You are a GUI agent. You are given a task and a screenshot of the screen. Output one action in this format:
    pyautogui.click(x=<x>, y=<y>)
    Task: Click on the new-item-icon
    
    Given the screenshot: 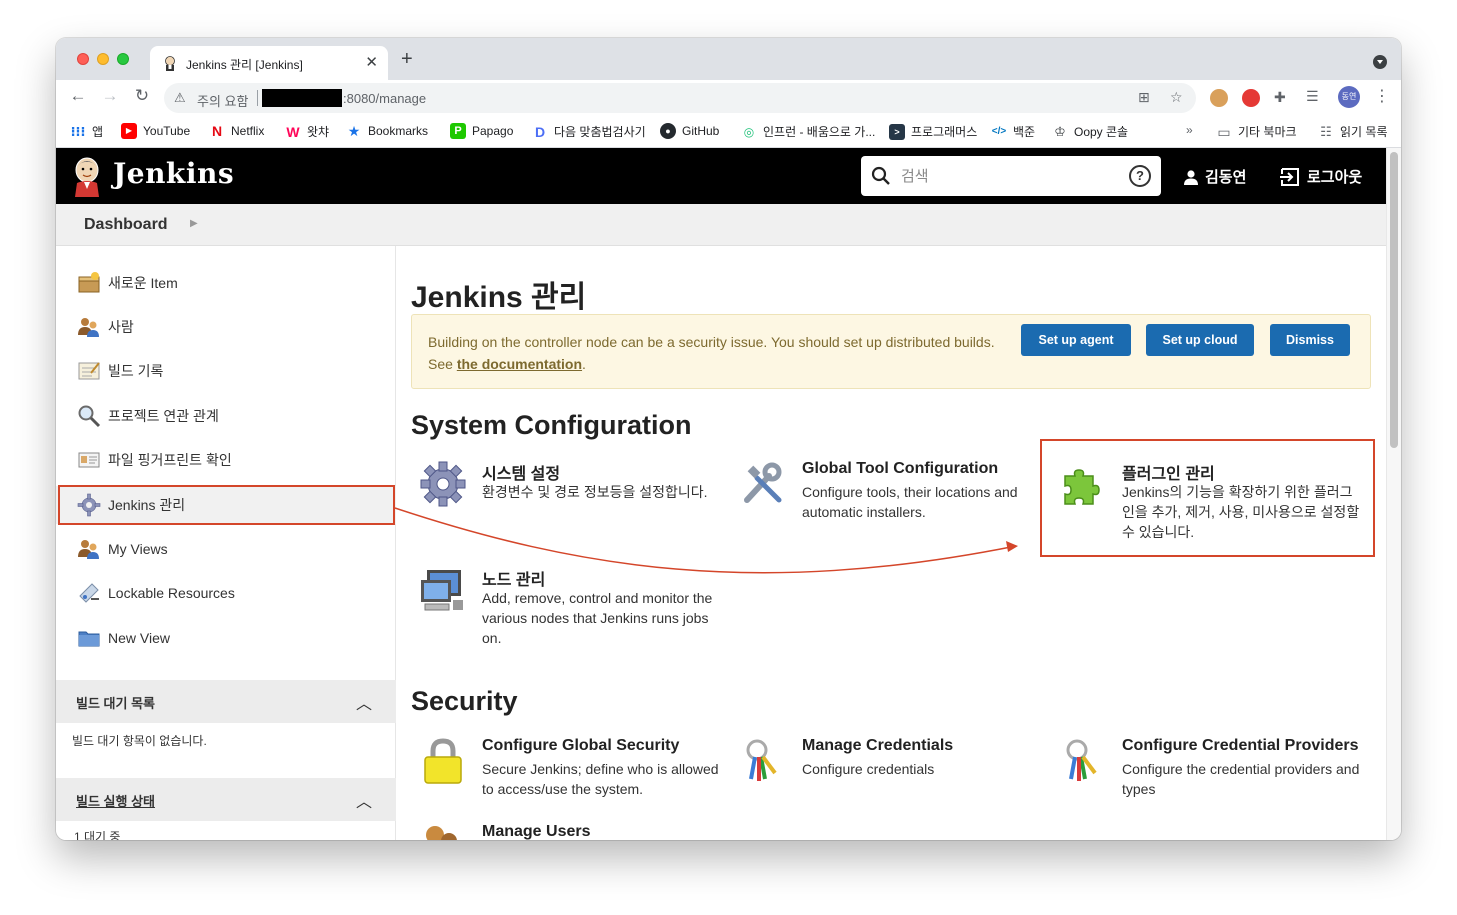 What is the action you would take?
    pyautogui.click(x=89, y=282)
    